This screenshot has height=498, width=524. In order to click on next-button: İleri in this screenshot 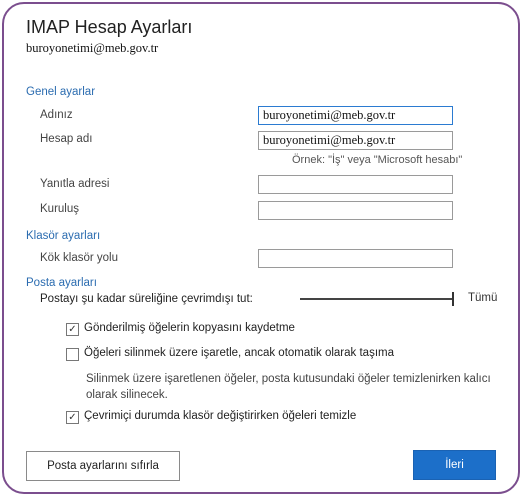, I will do `click(454, 465)`.